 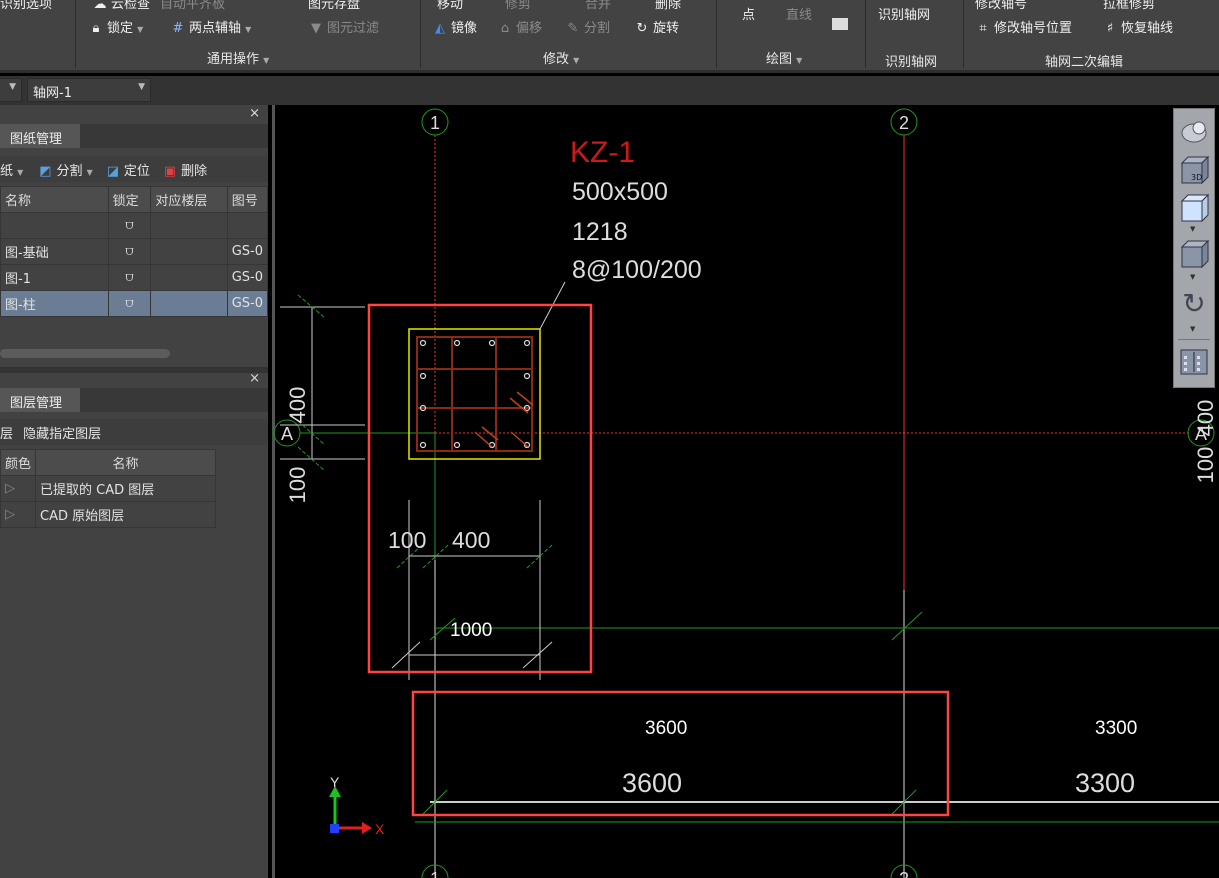 I want to click on two-point-axis-button: # 两点辅轴 ▼, so click(x=211, y=26).